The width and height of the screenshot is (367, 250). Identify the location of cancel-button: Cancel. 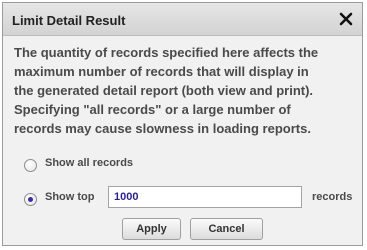
(226, 229).